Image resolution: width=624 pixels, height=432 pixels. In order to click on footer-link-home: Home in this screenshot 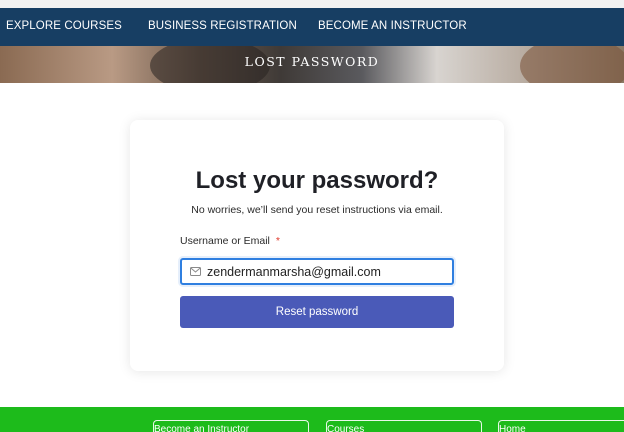, I will do `click(561, 426)`.